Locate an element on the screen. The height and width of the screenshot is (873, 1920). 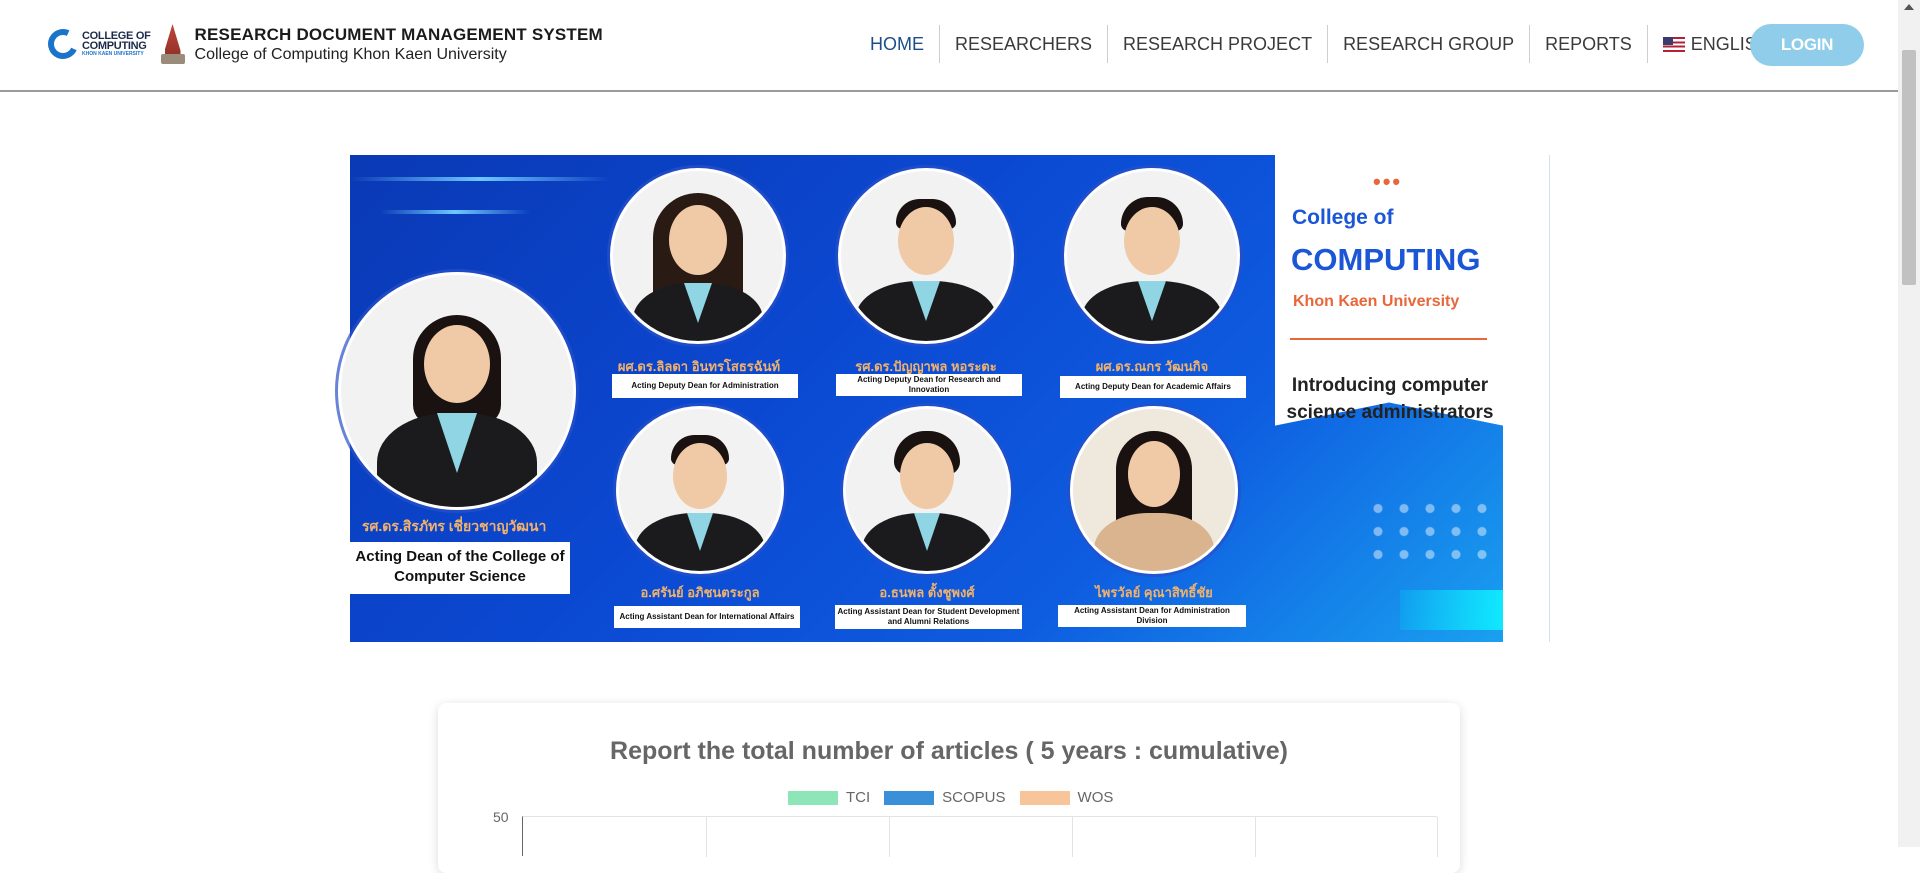
site-title: RESEARCH DOCUMENT MANAGEMENT SYSTEM is located at coordinates (398, 34).